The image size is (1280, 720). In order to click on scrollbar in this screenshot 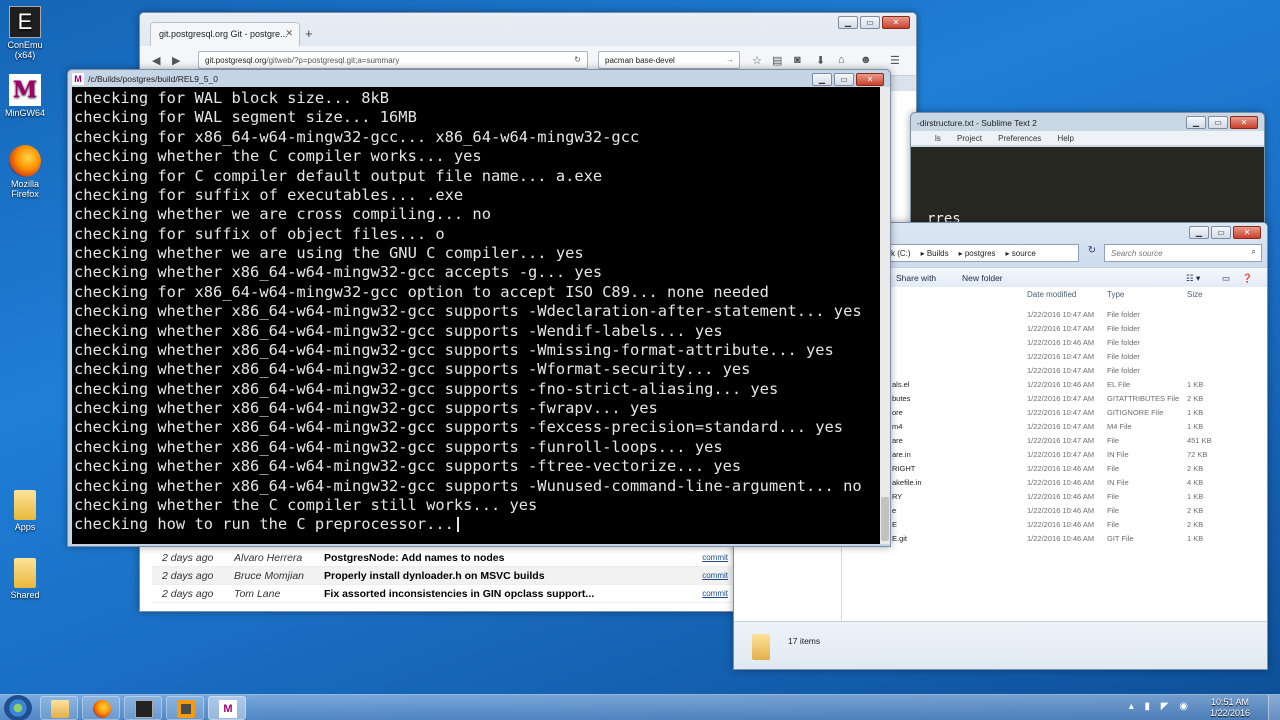, I will do `click(885, 315)`.